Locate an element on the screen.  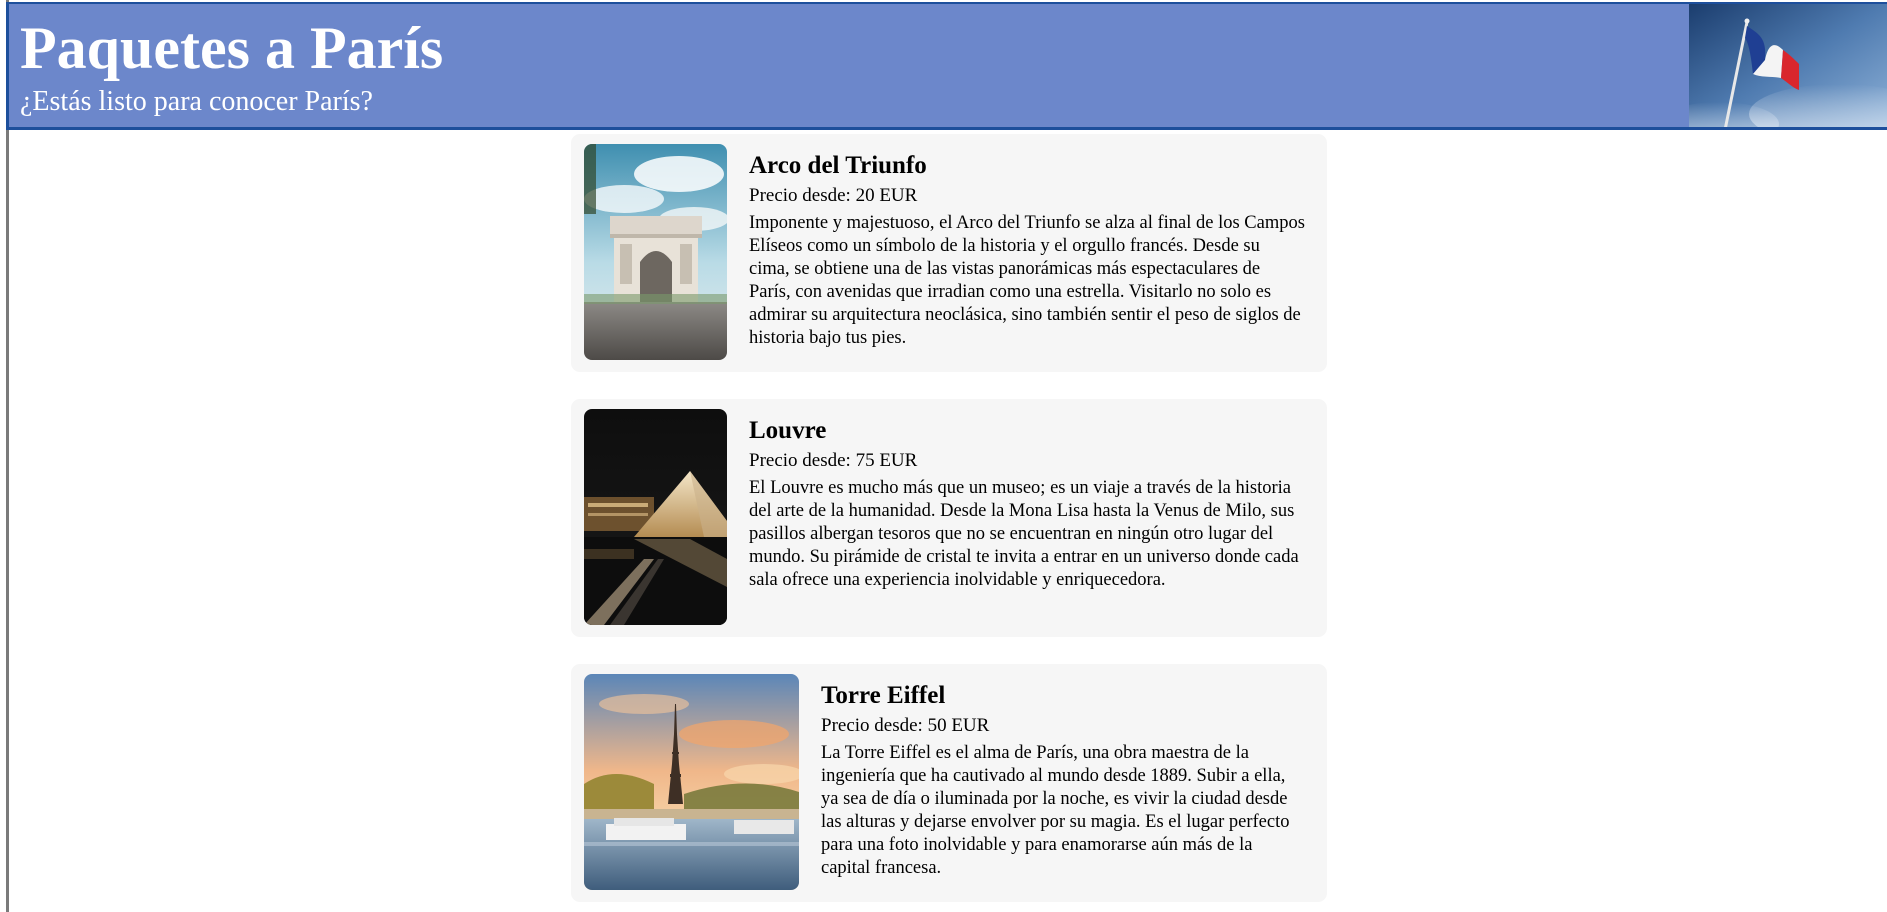
package-price: Precio desde: 20 EUR is located at coordinates (833, 195).